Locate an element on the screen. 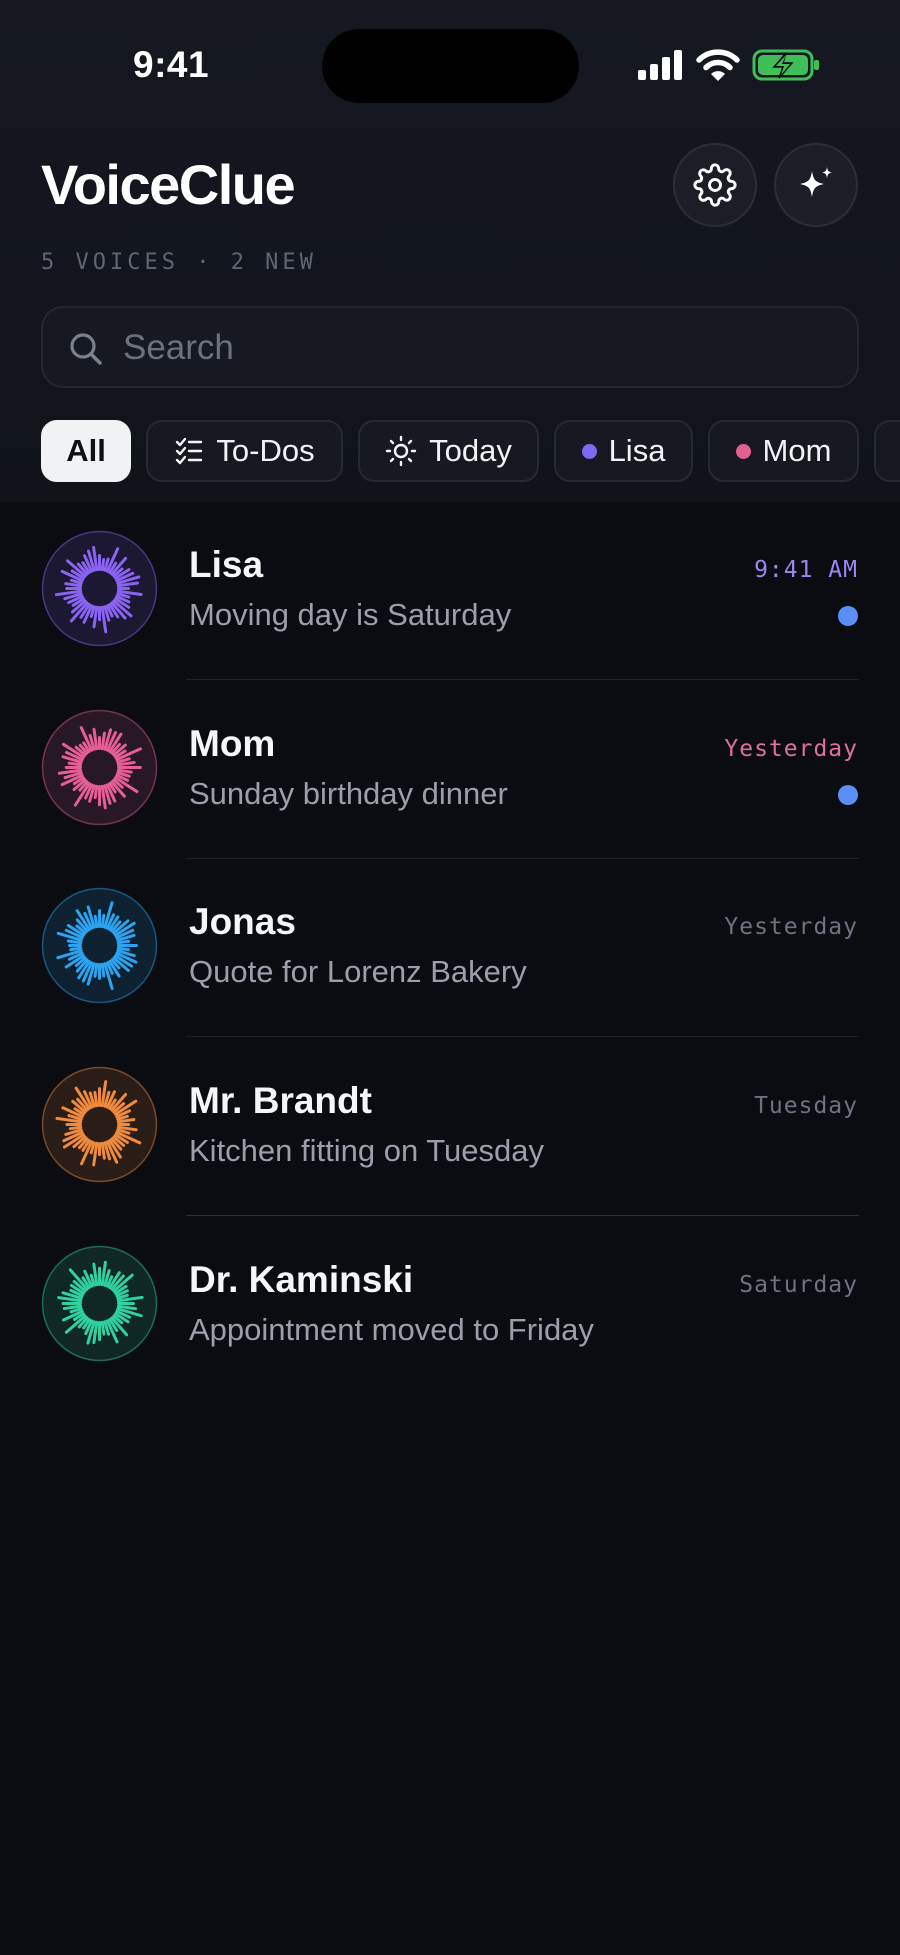  sun-icon is located at coordinates (401, 451).